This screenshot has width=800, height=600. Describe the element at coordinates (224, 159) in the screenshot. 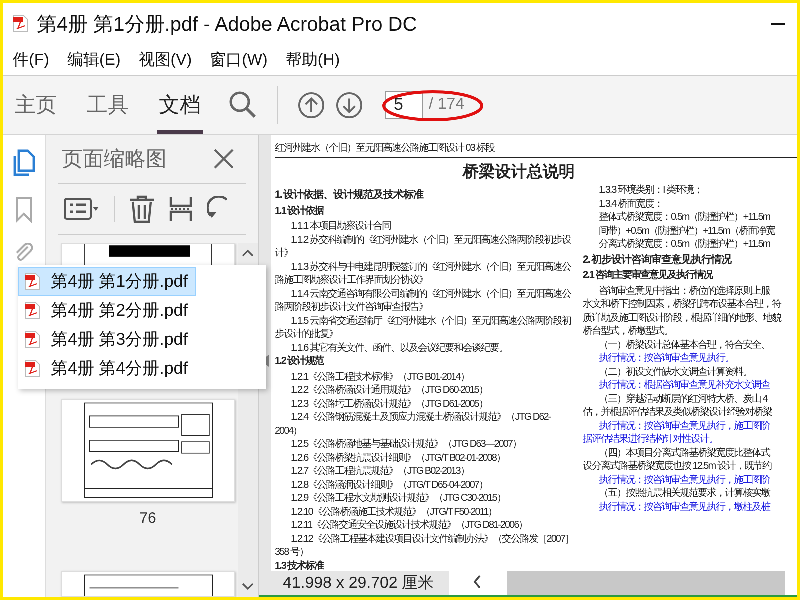

I see `close-icon` at that location.